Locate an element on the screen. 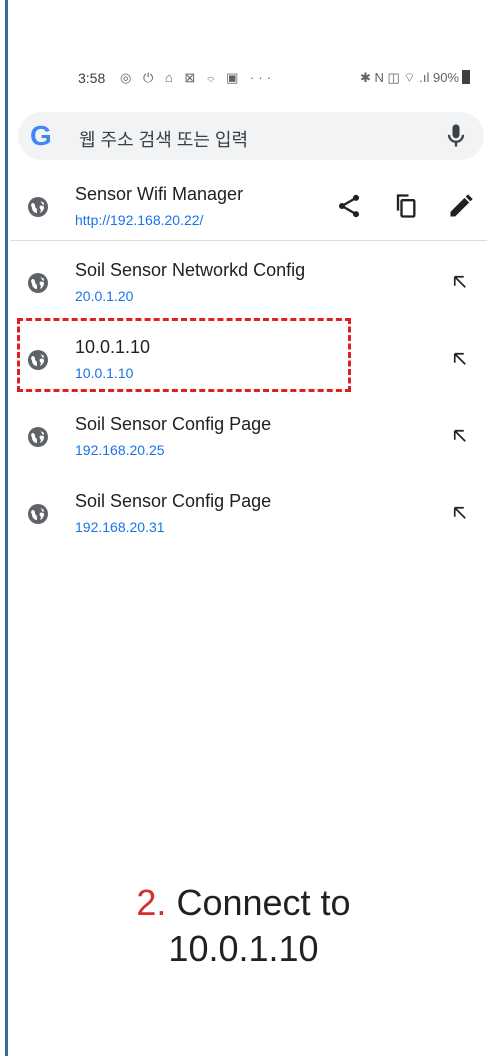 The height and width of the screenshot is (1056, 487). address-input: 웹 주소 검색 또는 입력 is located at coordinates (163, 139).